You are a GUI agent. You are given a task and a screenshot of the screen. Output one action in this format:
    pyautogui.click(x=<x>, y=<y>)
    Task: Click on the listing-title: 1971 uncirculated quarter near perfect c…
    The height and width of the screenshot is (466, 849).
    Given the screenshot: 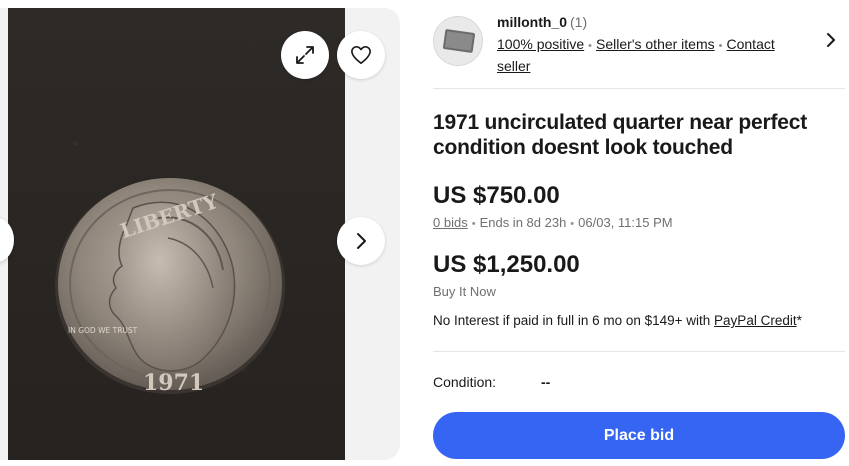 What is the action you would take?
    pyautogui.click(x=620, y=135)
    